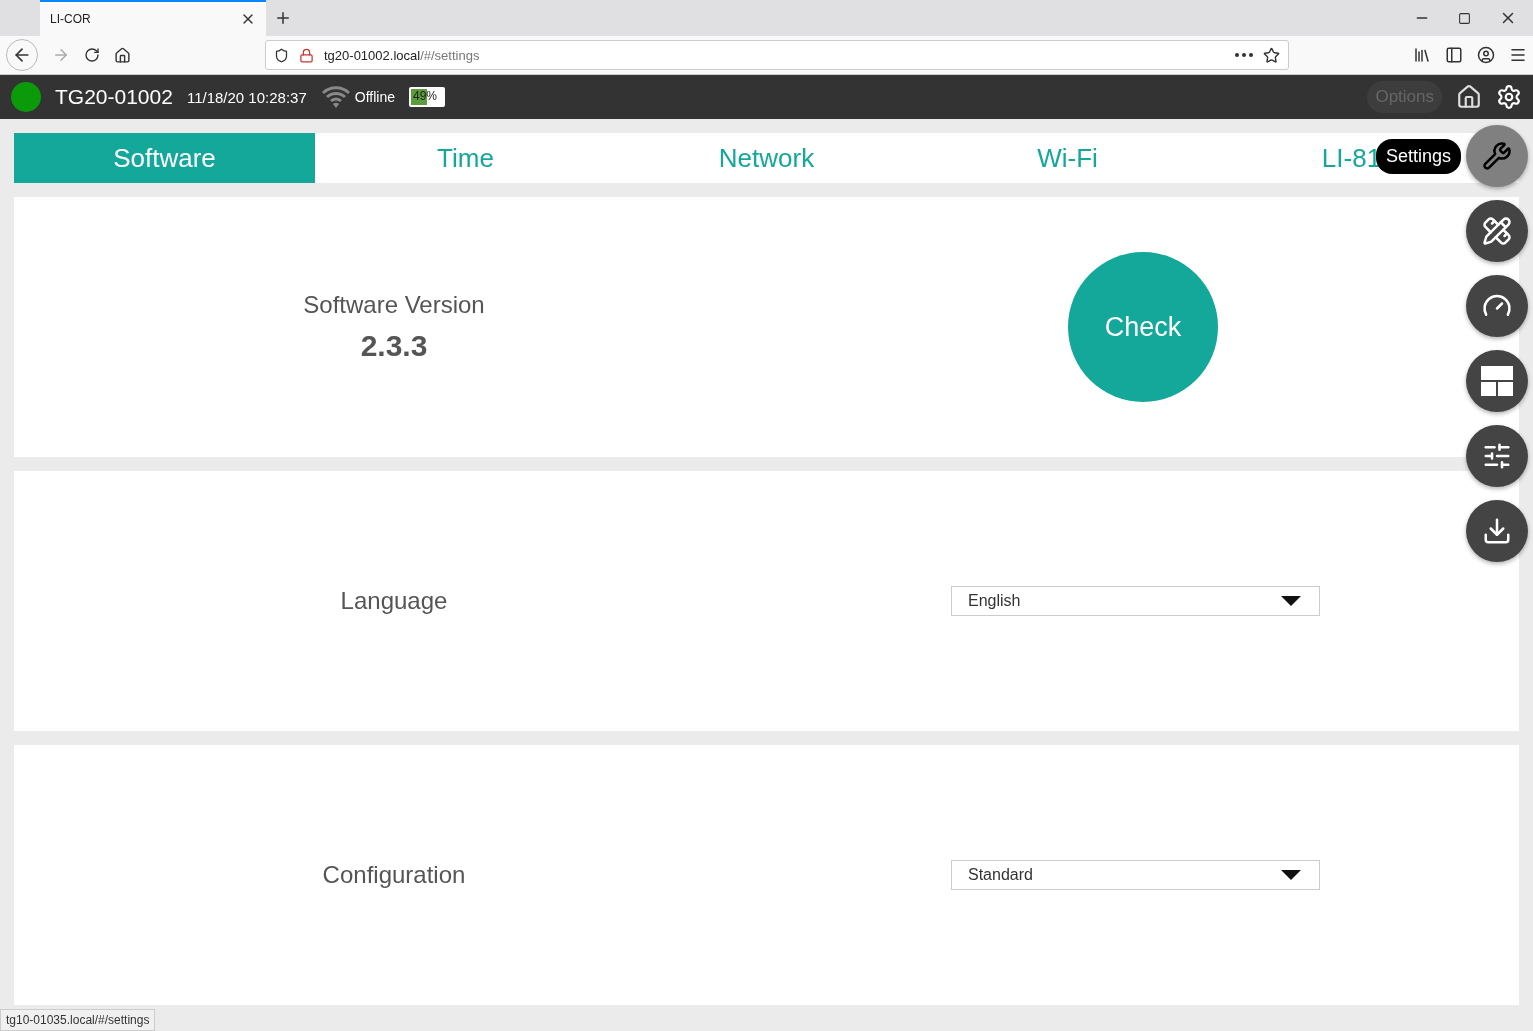 This screenshot has height=1031, width=1533. What do you see at coordinates (26, 97) in the screenshot?
I see `status-dot` at bounding box center [26, 97].